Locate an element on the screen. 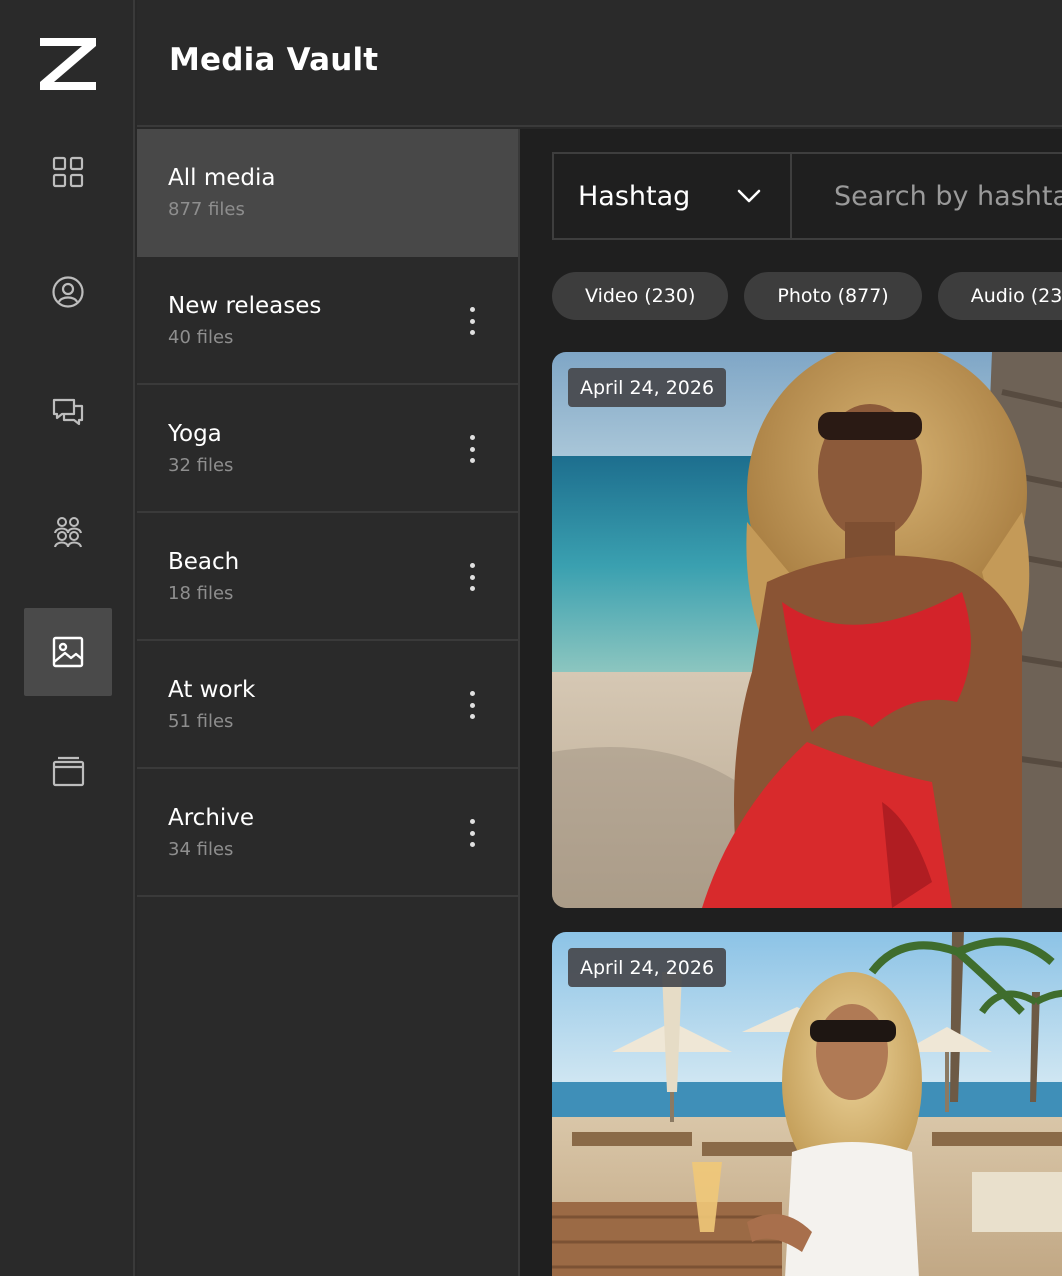 The height and width of the screenshot is (1276, 1062). collection-item-at-work: At work 51 files is located at coordinates (327, 705).